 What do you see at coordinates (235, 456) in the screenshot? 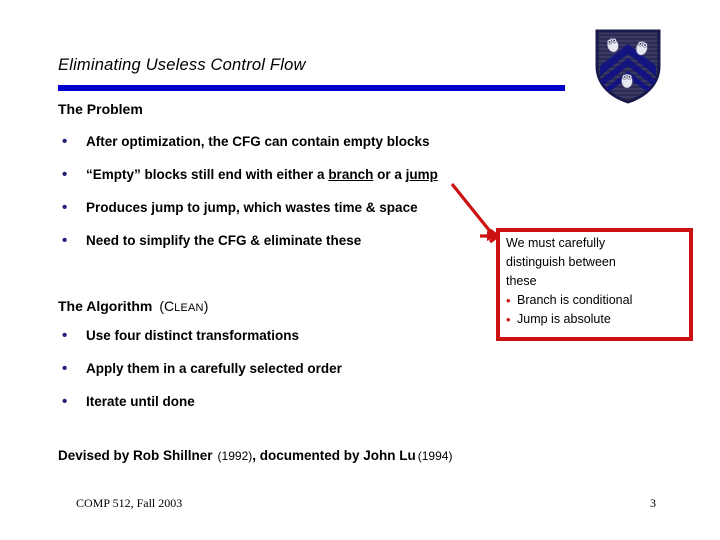
I see `attribution-year-1: (1992)` at bounding box center [235, 456].